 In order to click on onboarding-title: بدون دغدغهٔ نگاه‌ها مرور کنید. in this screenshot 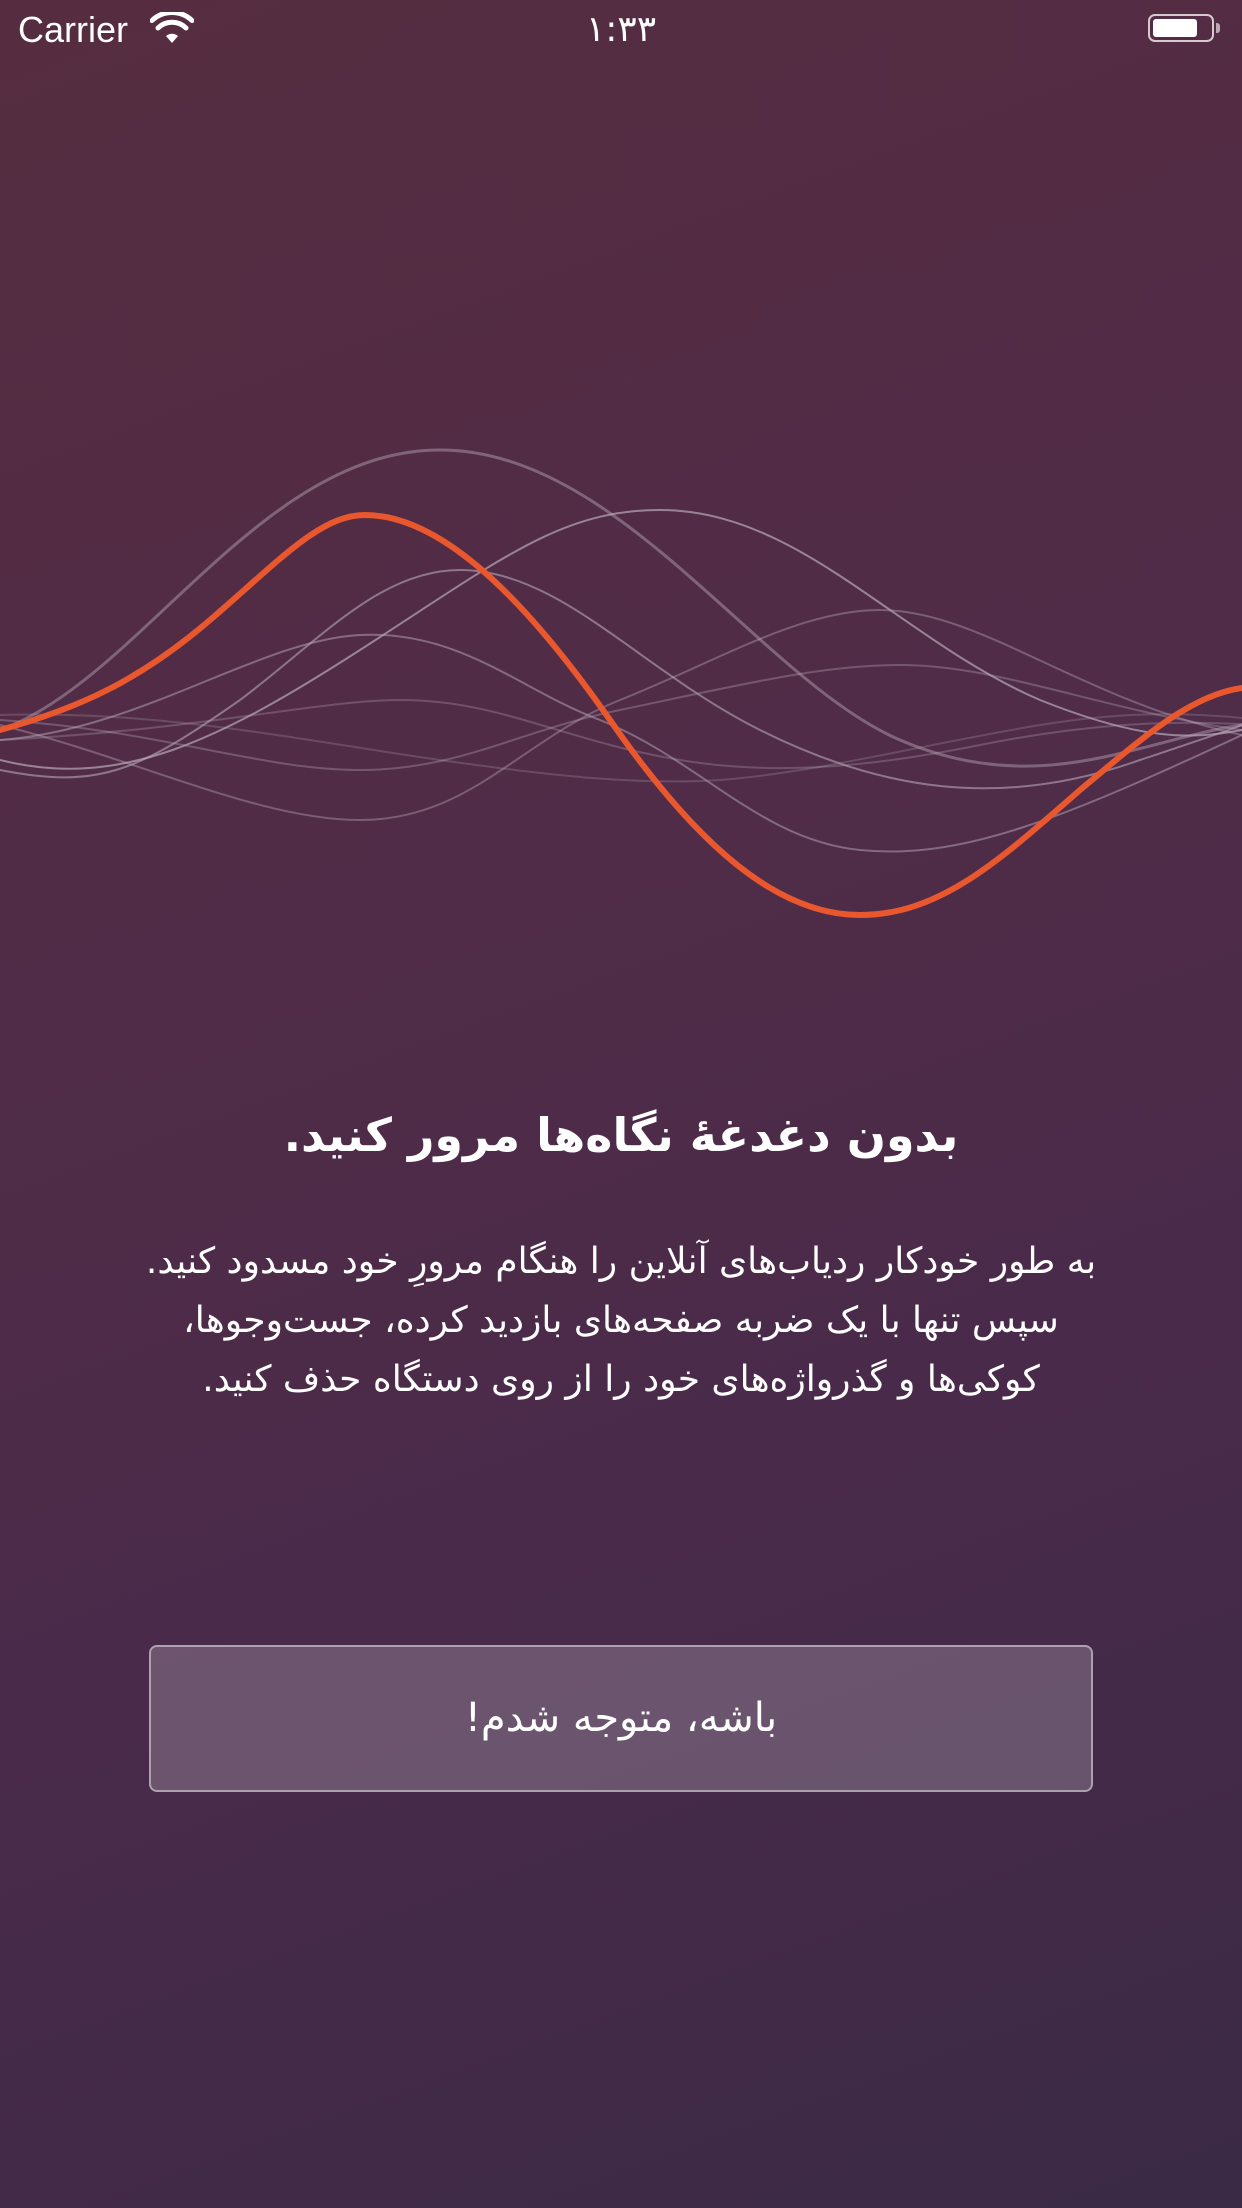, I will do `click(621, 1135)`.